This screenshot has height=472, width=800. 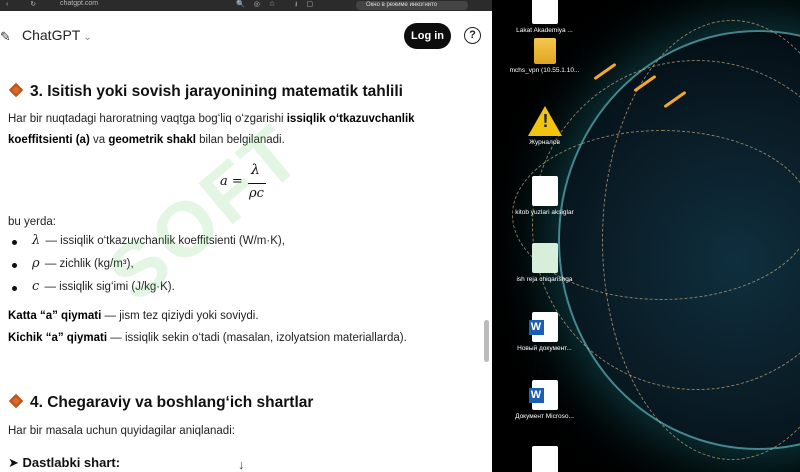 I want to click on folder-icon, so click(x=544, y=51).